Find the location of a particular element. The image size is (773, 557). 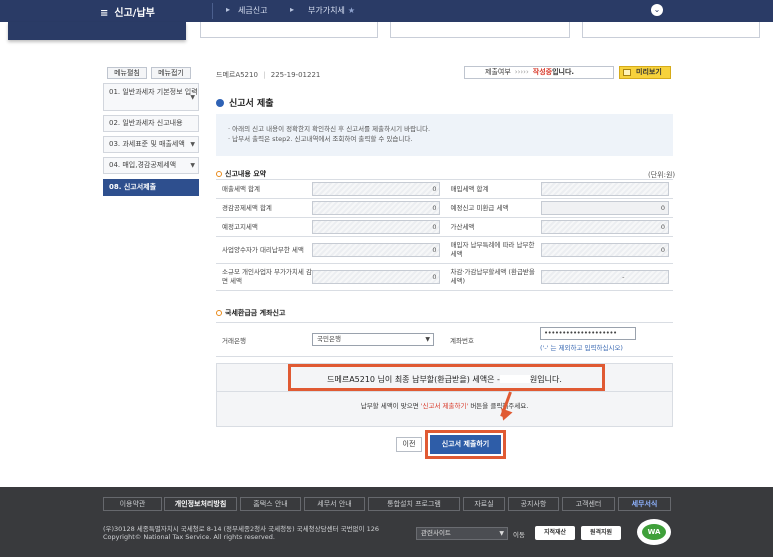

buyer-special-payment-field: 0 is located at coordinates (604, 250).